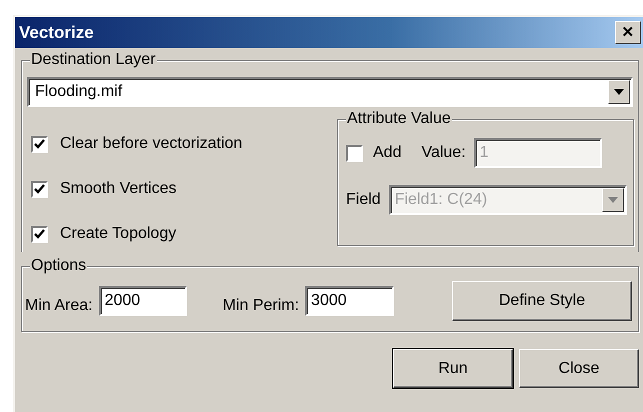 The height and width of the screenshot is (412, 643). Describe the element at coordinates (579, 368) in the screenshot. I see `dialog-button: Close` at that location.